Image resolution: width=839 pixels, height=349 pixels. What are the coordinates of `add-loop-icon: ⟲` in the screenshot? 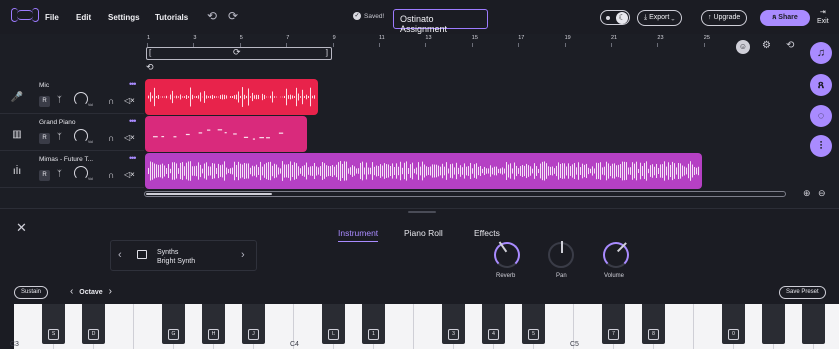 It's located at (150, 67).